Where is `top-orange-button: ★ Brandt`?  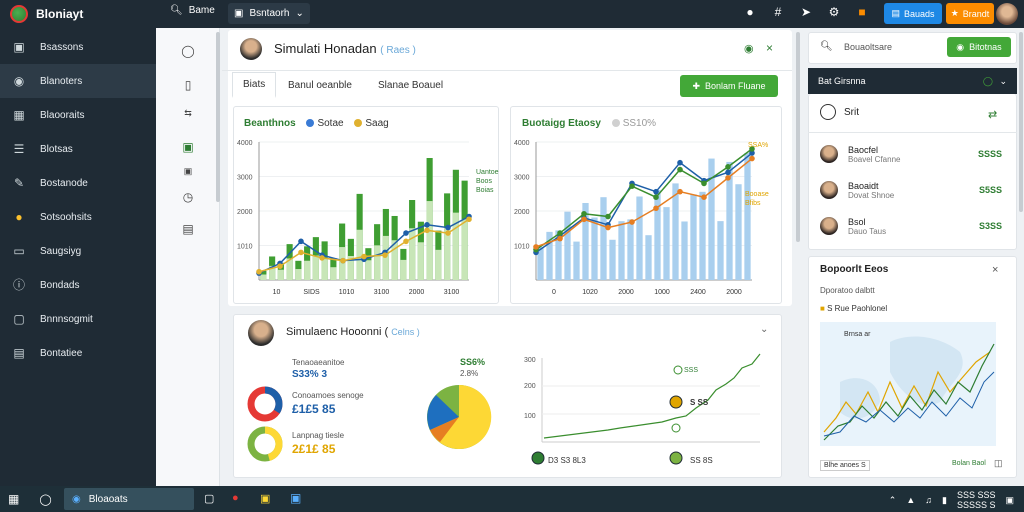
top-orange-button: ★ Brandt is located at coordinates (970, 13).